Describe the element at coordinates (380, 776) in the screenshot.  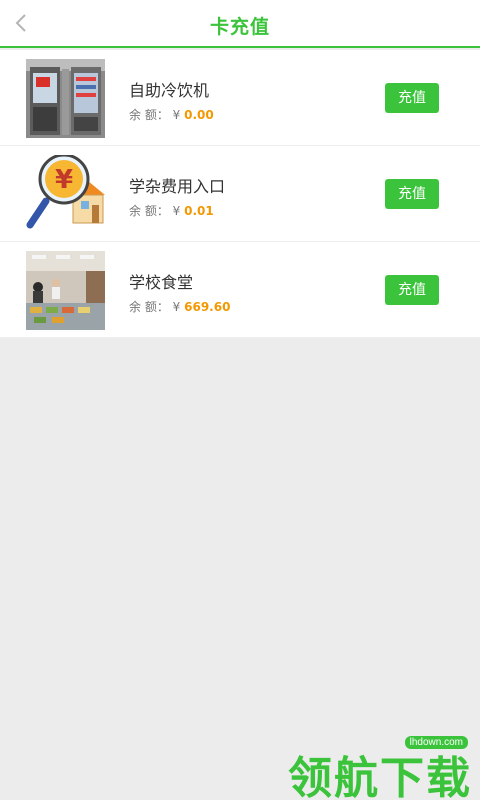
I see `watermark-text: 领航下载` at that location.